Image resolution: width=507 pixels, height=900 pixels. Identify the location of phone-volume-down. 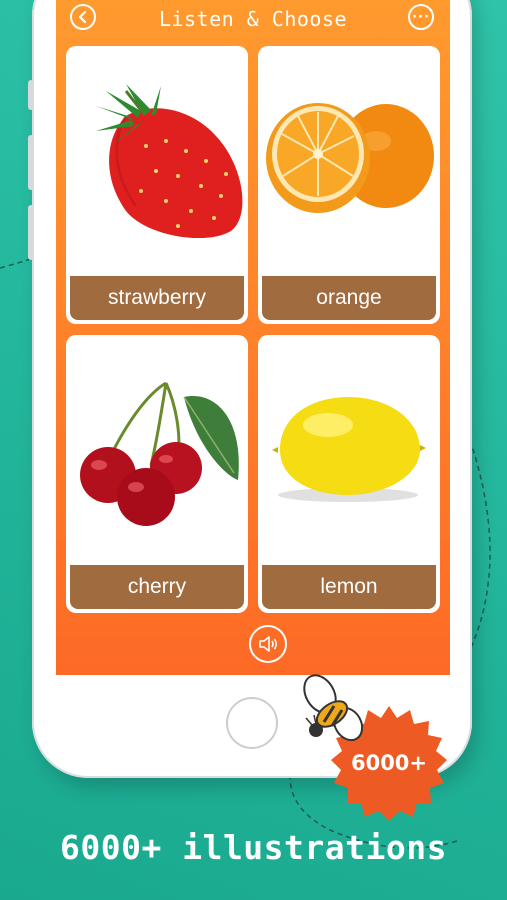
(31, 232).